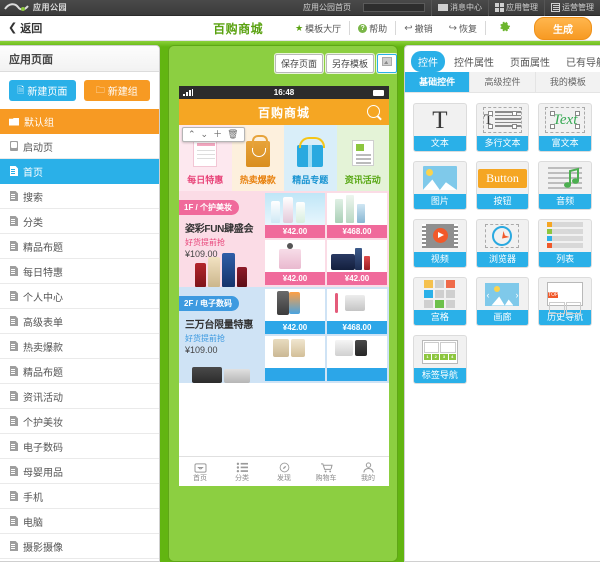  I want to click on sidebar-item-14: 手机, so click(79, 496).